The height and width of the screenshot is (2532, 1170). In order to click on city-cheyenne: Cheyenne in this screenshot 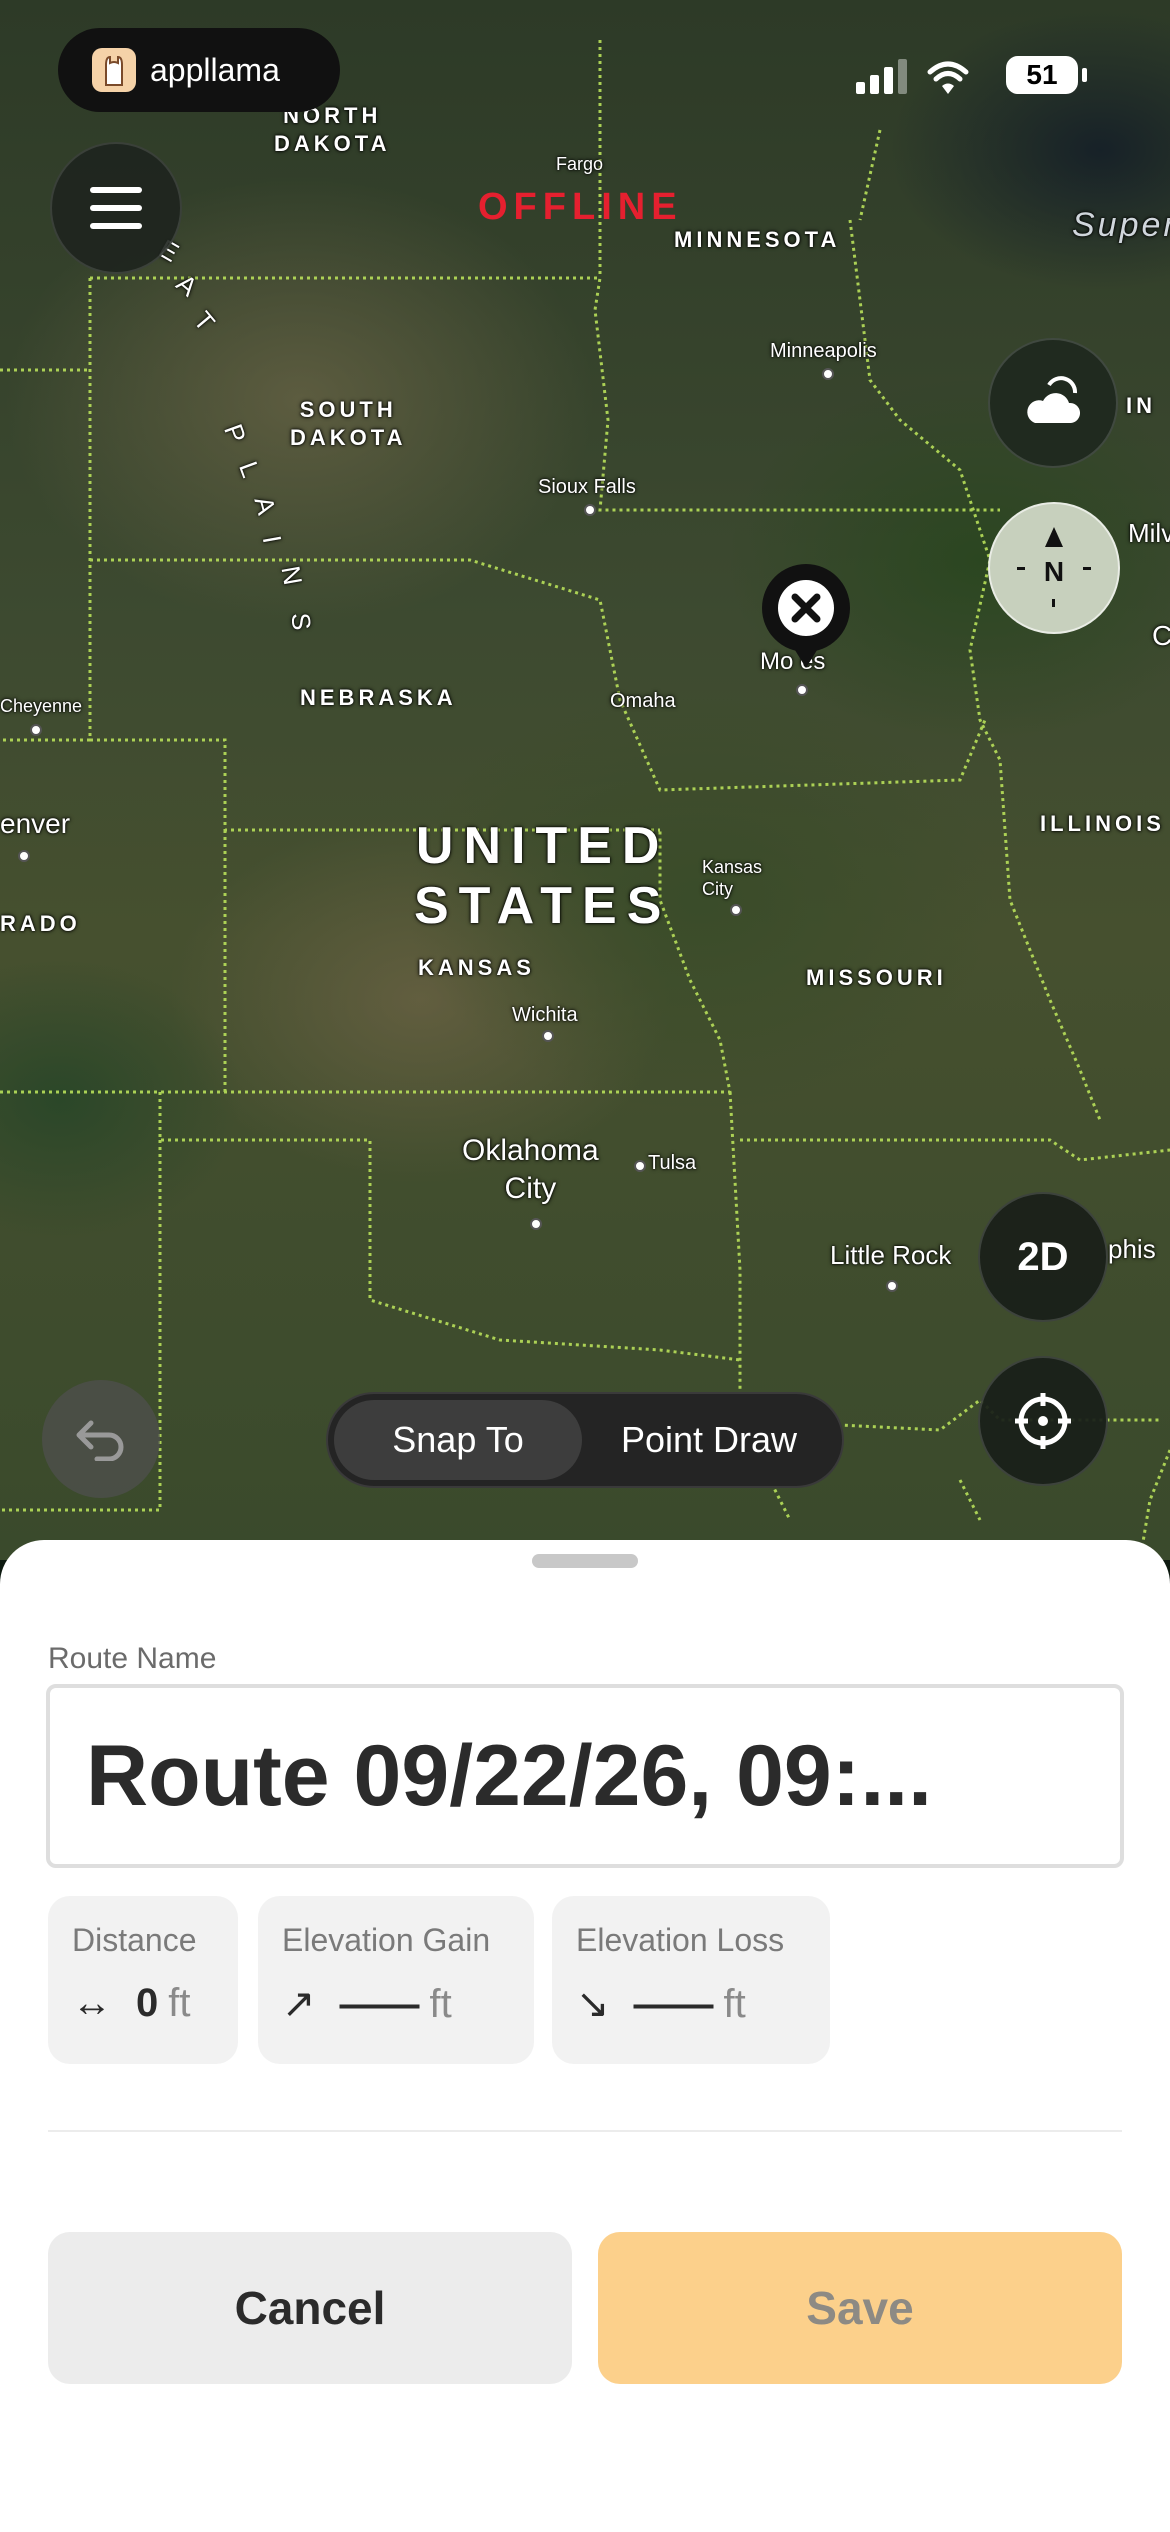, I will do `click(41, 706)`.